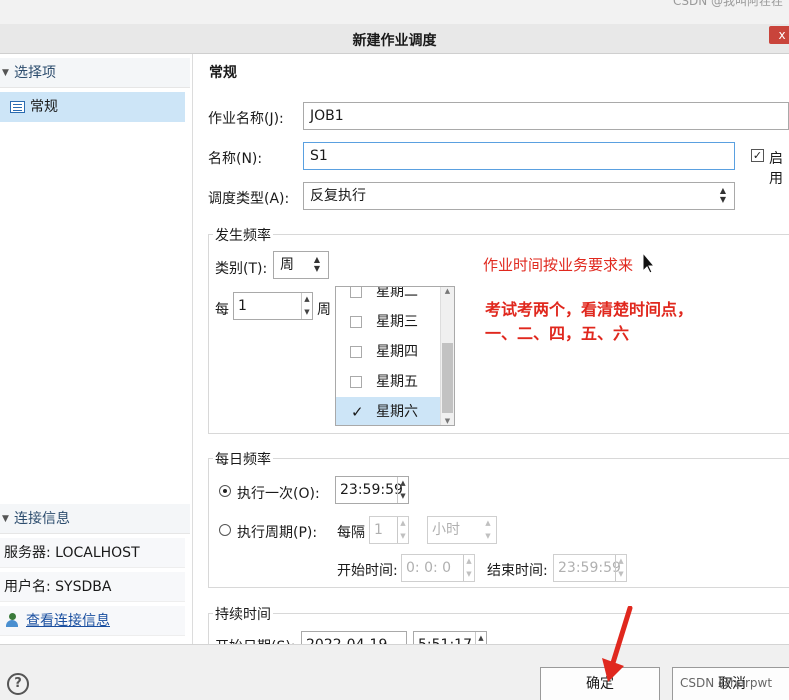 This screenshot has width=789, height=700. I want to click on weekday-scrollbar: ▲ ▼, so click(447, 356).